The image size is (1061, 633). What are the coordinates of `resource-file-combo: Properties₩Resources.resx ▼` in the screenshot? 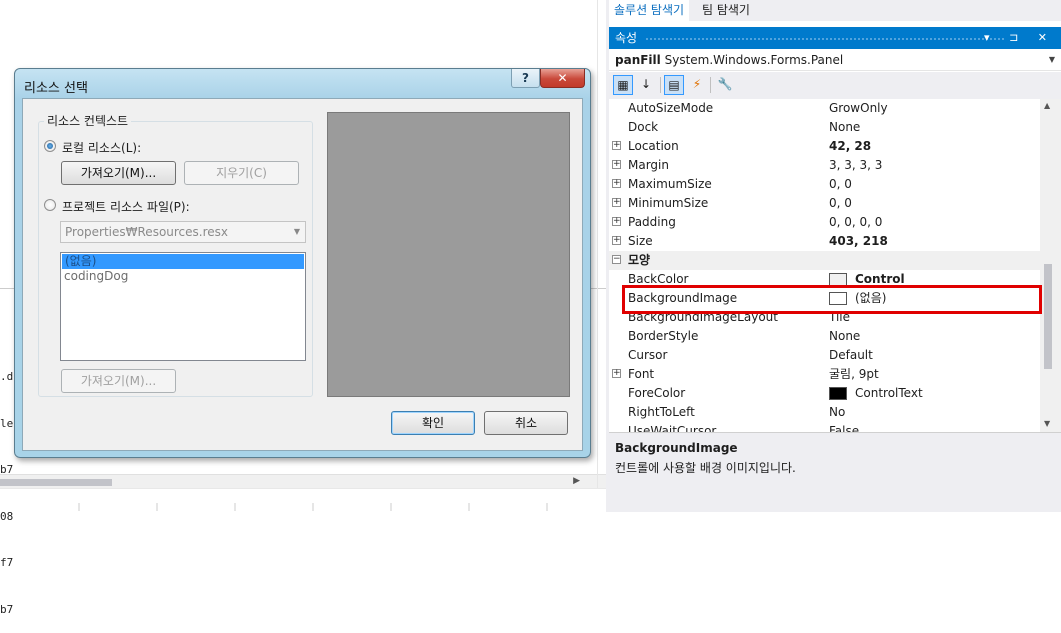 It's located at (183, 232).